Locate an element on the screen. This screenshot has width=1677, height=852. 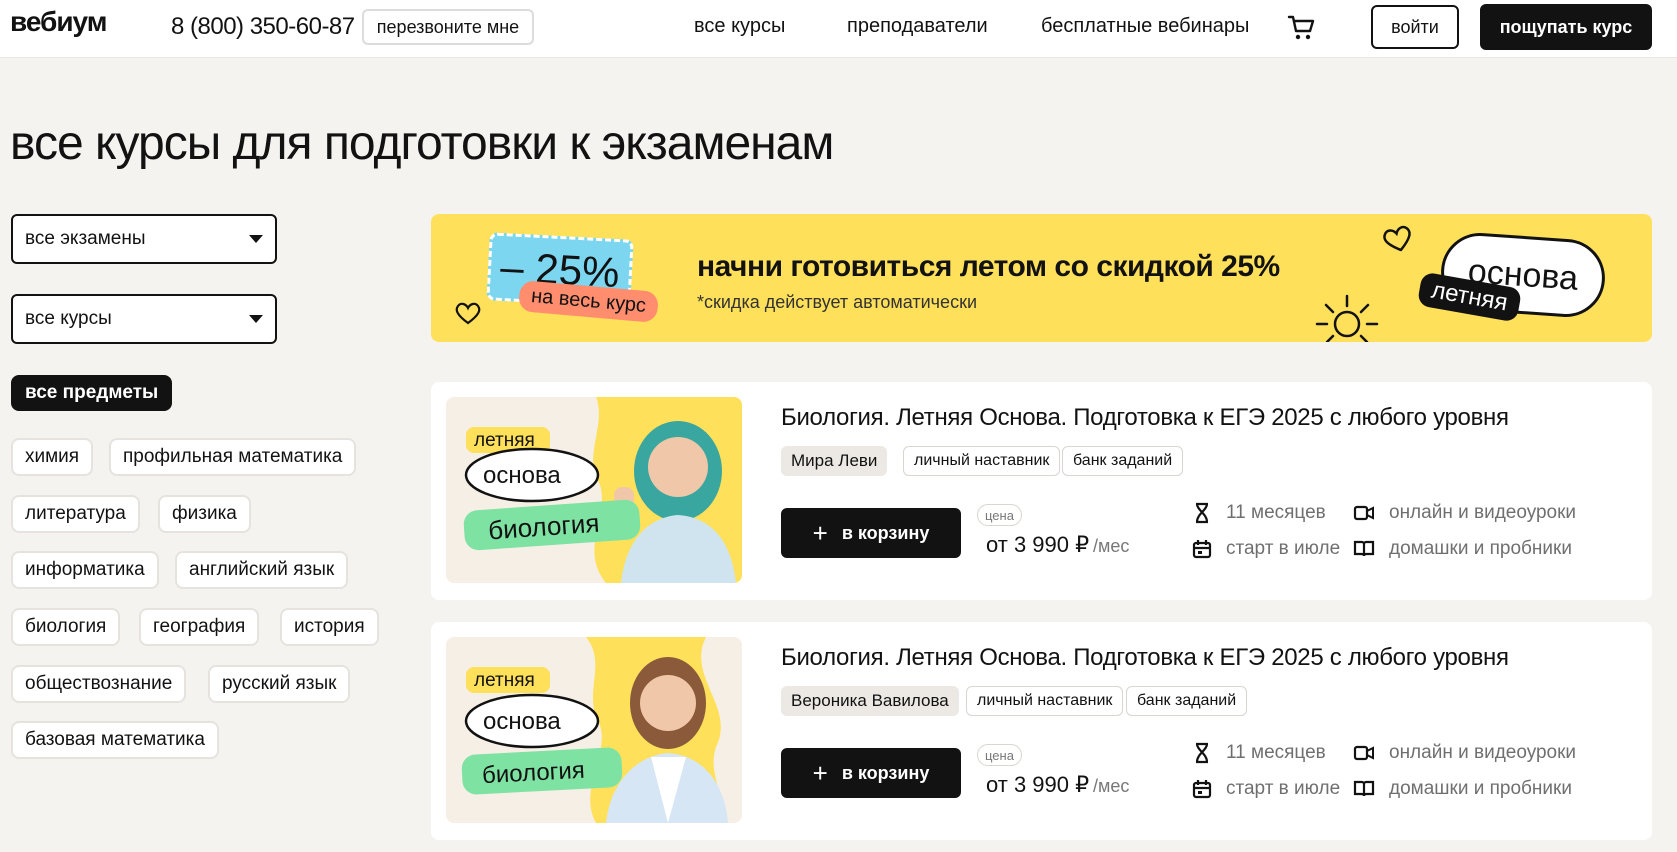
subject-chip-chemistry: химия is located at coordinates (52, 457).